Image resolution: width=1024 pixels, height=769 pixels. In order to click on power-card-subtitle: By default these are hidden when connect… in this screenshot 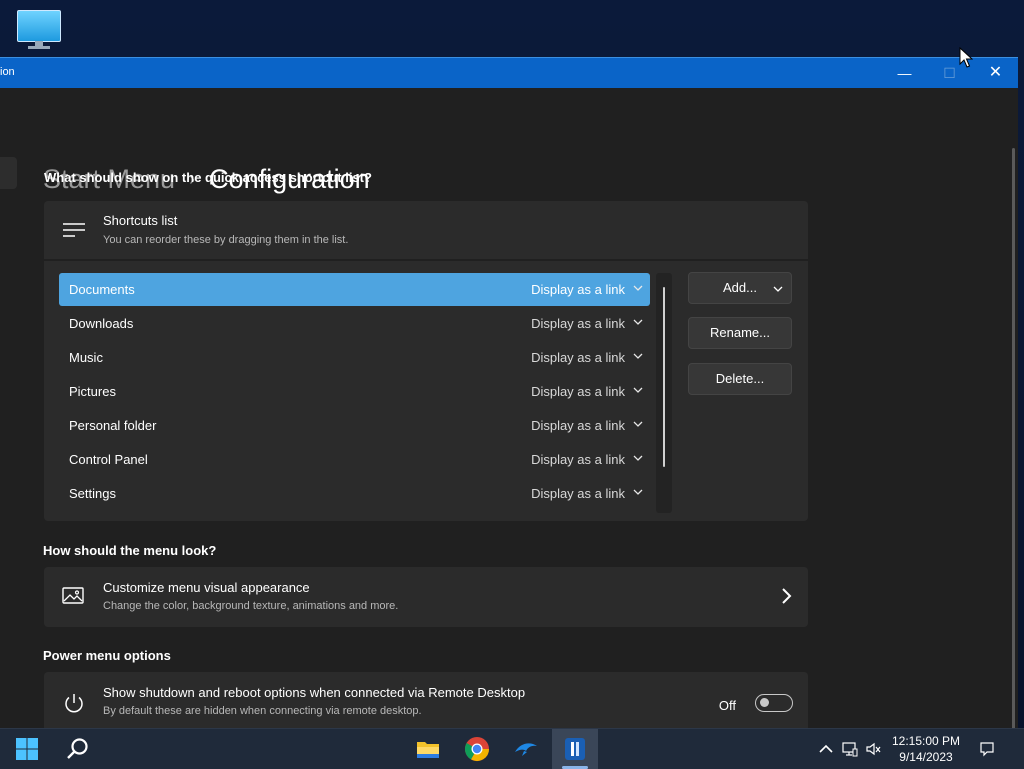, I will do `click(262, 711)`.